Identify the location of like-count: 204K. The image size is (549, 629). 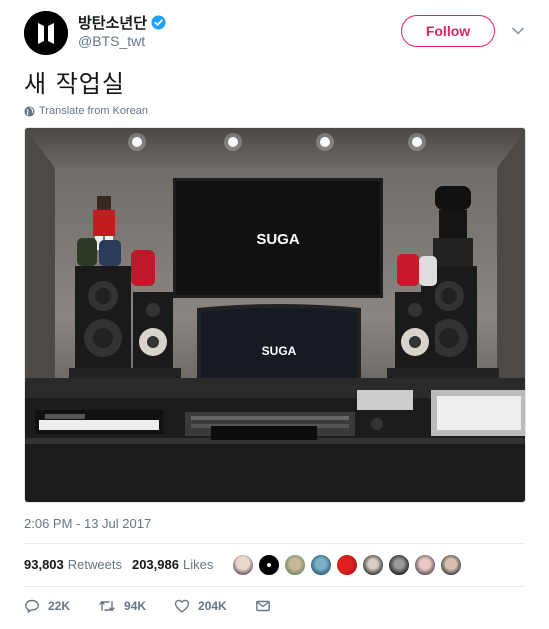
(212, 606).